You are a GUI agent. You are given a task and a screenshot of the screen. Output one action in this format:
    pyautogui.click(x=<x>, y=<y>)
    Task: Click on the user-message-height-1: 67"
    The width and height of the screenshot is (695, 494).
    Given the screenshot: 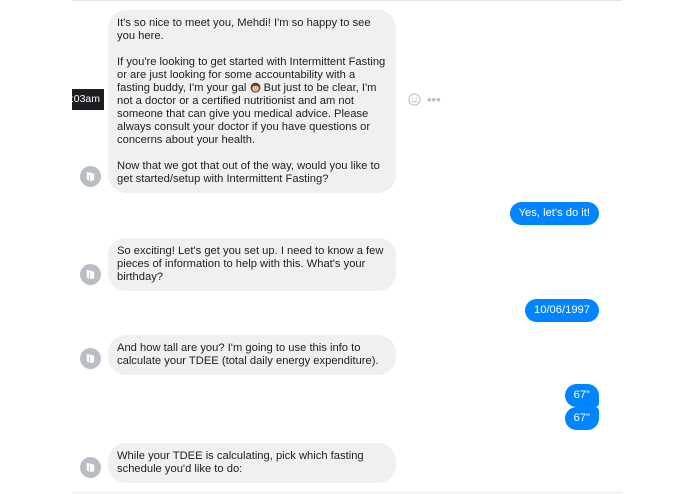 What is the action you would take?
    pyautogui.click(x=581, y=395)
    